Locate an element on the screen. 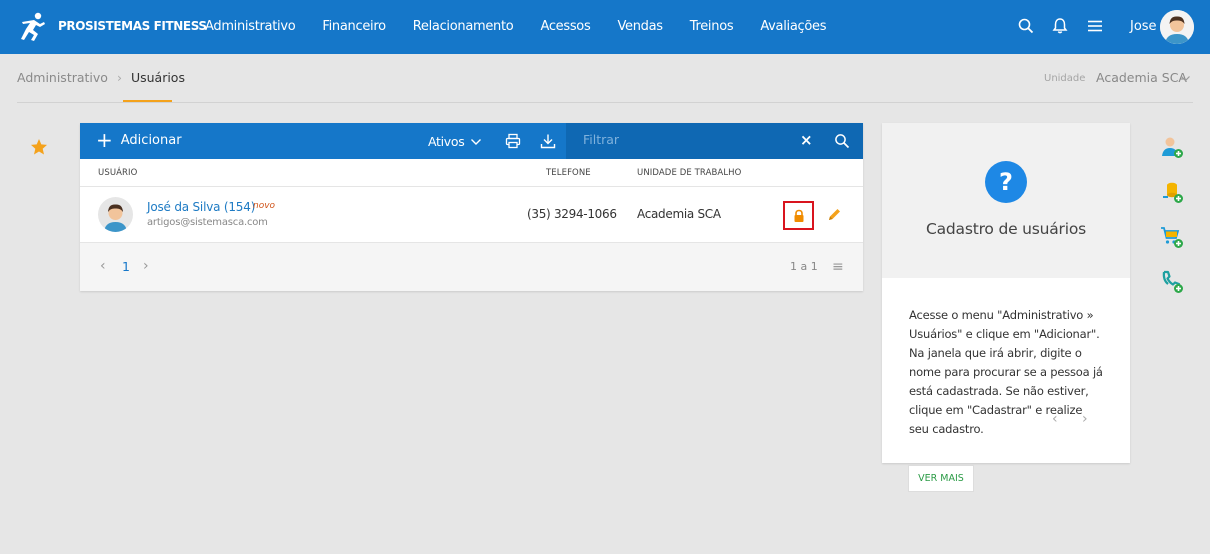  status-filter-value: Ativos is located at coordinates (446, 141).